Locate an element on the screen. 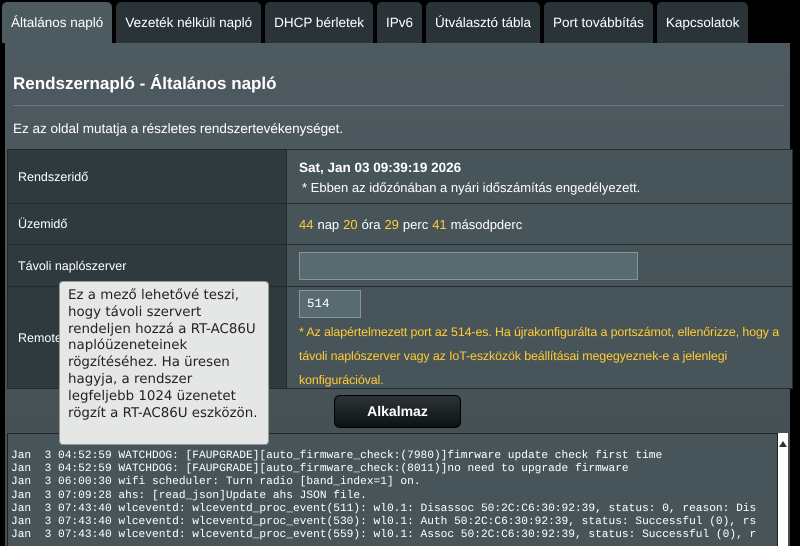  uptime-value: 20 is located at coordinates (350, 224).